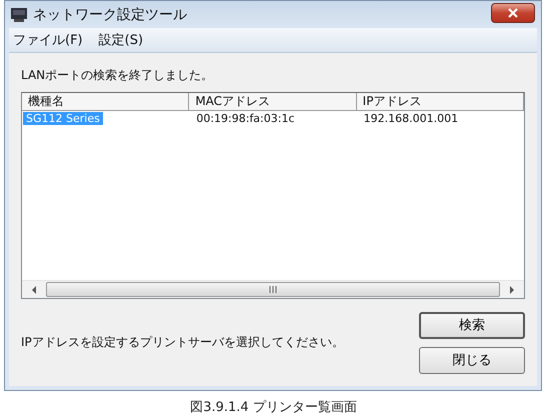 This screenshot has width=547, height=416. What do you see at coordinates (19, 15) in the screenshot?
I see `app-icon` at bounding box center [19, 15].